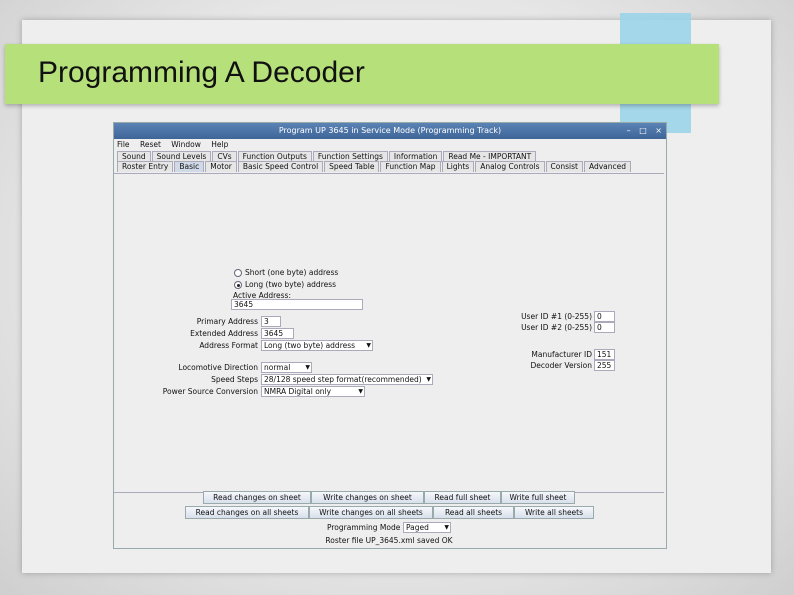  I want to click on manufacturer-id-label: Manufacturer ID, so click(561, 354).